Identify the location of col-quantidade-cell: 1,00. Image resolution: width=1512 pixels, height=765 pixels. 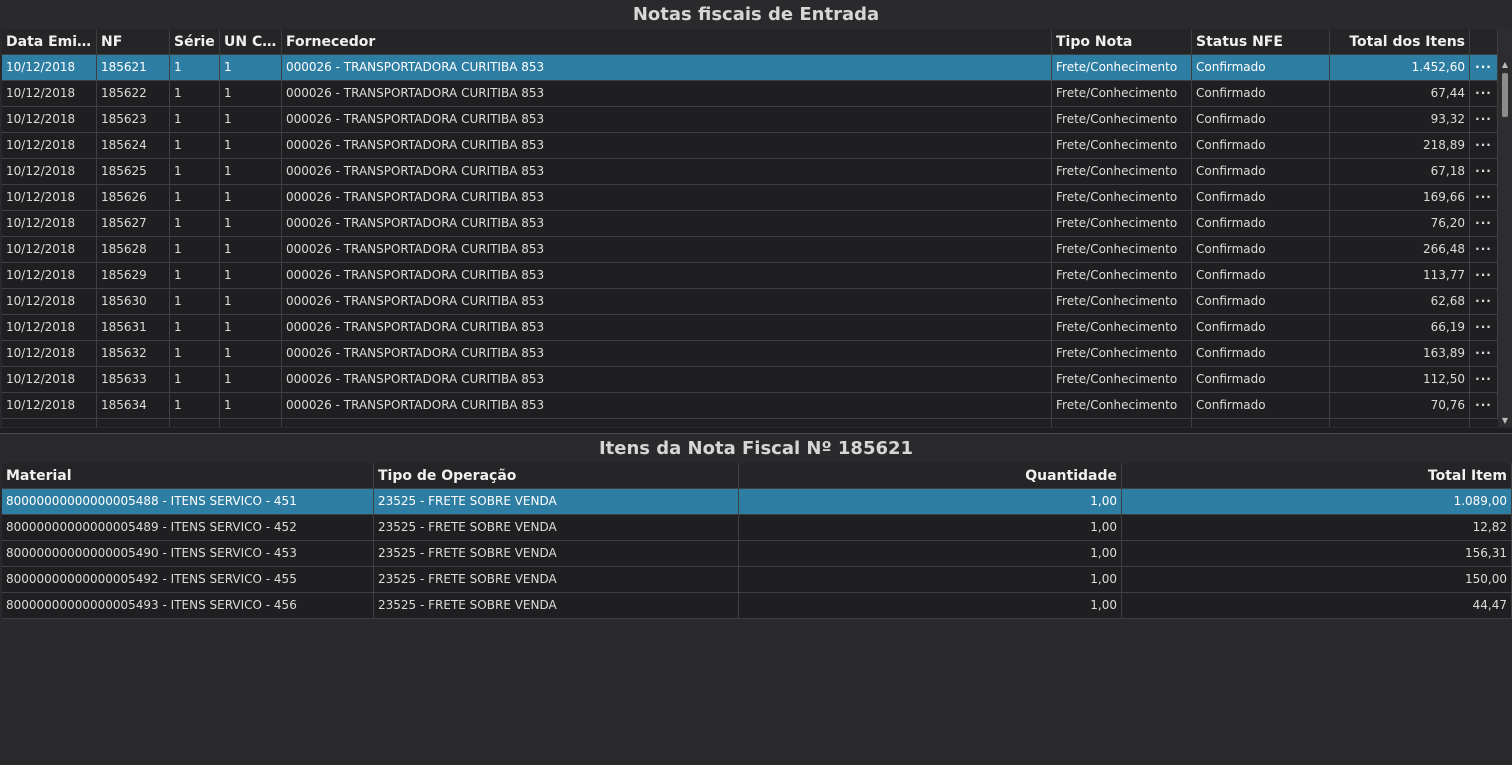
(930, 605).